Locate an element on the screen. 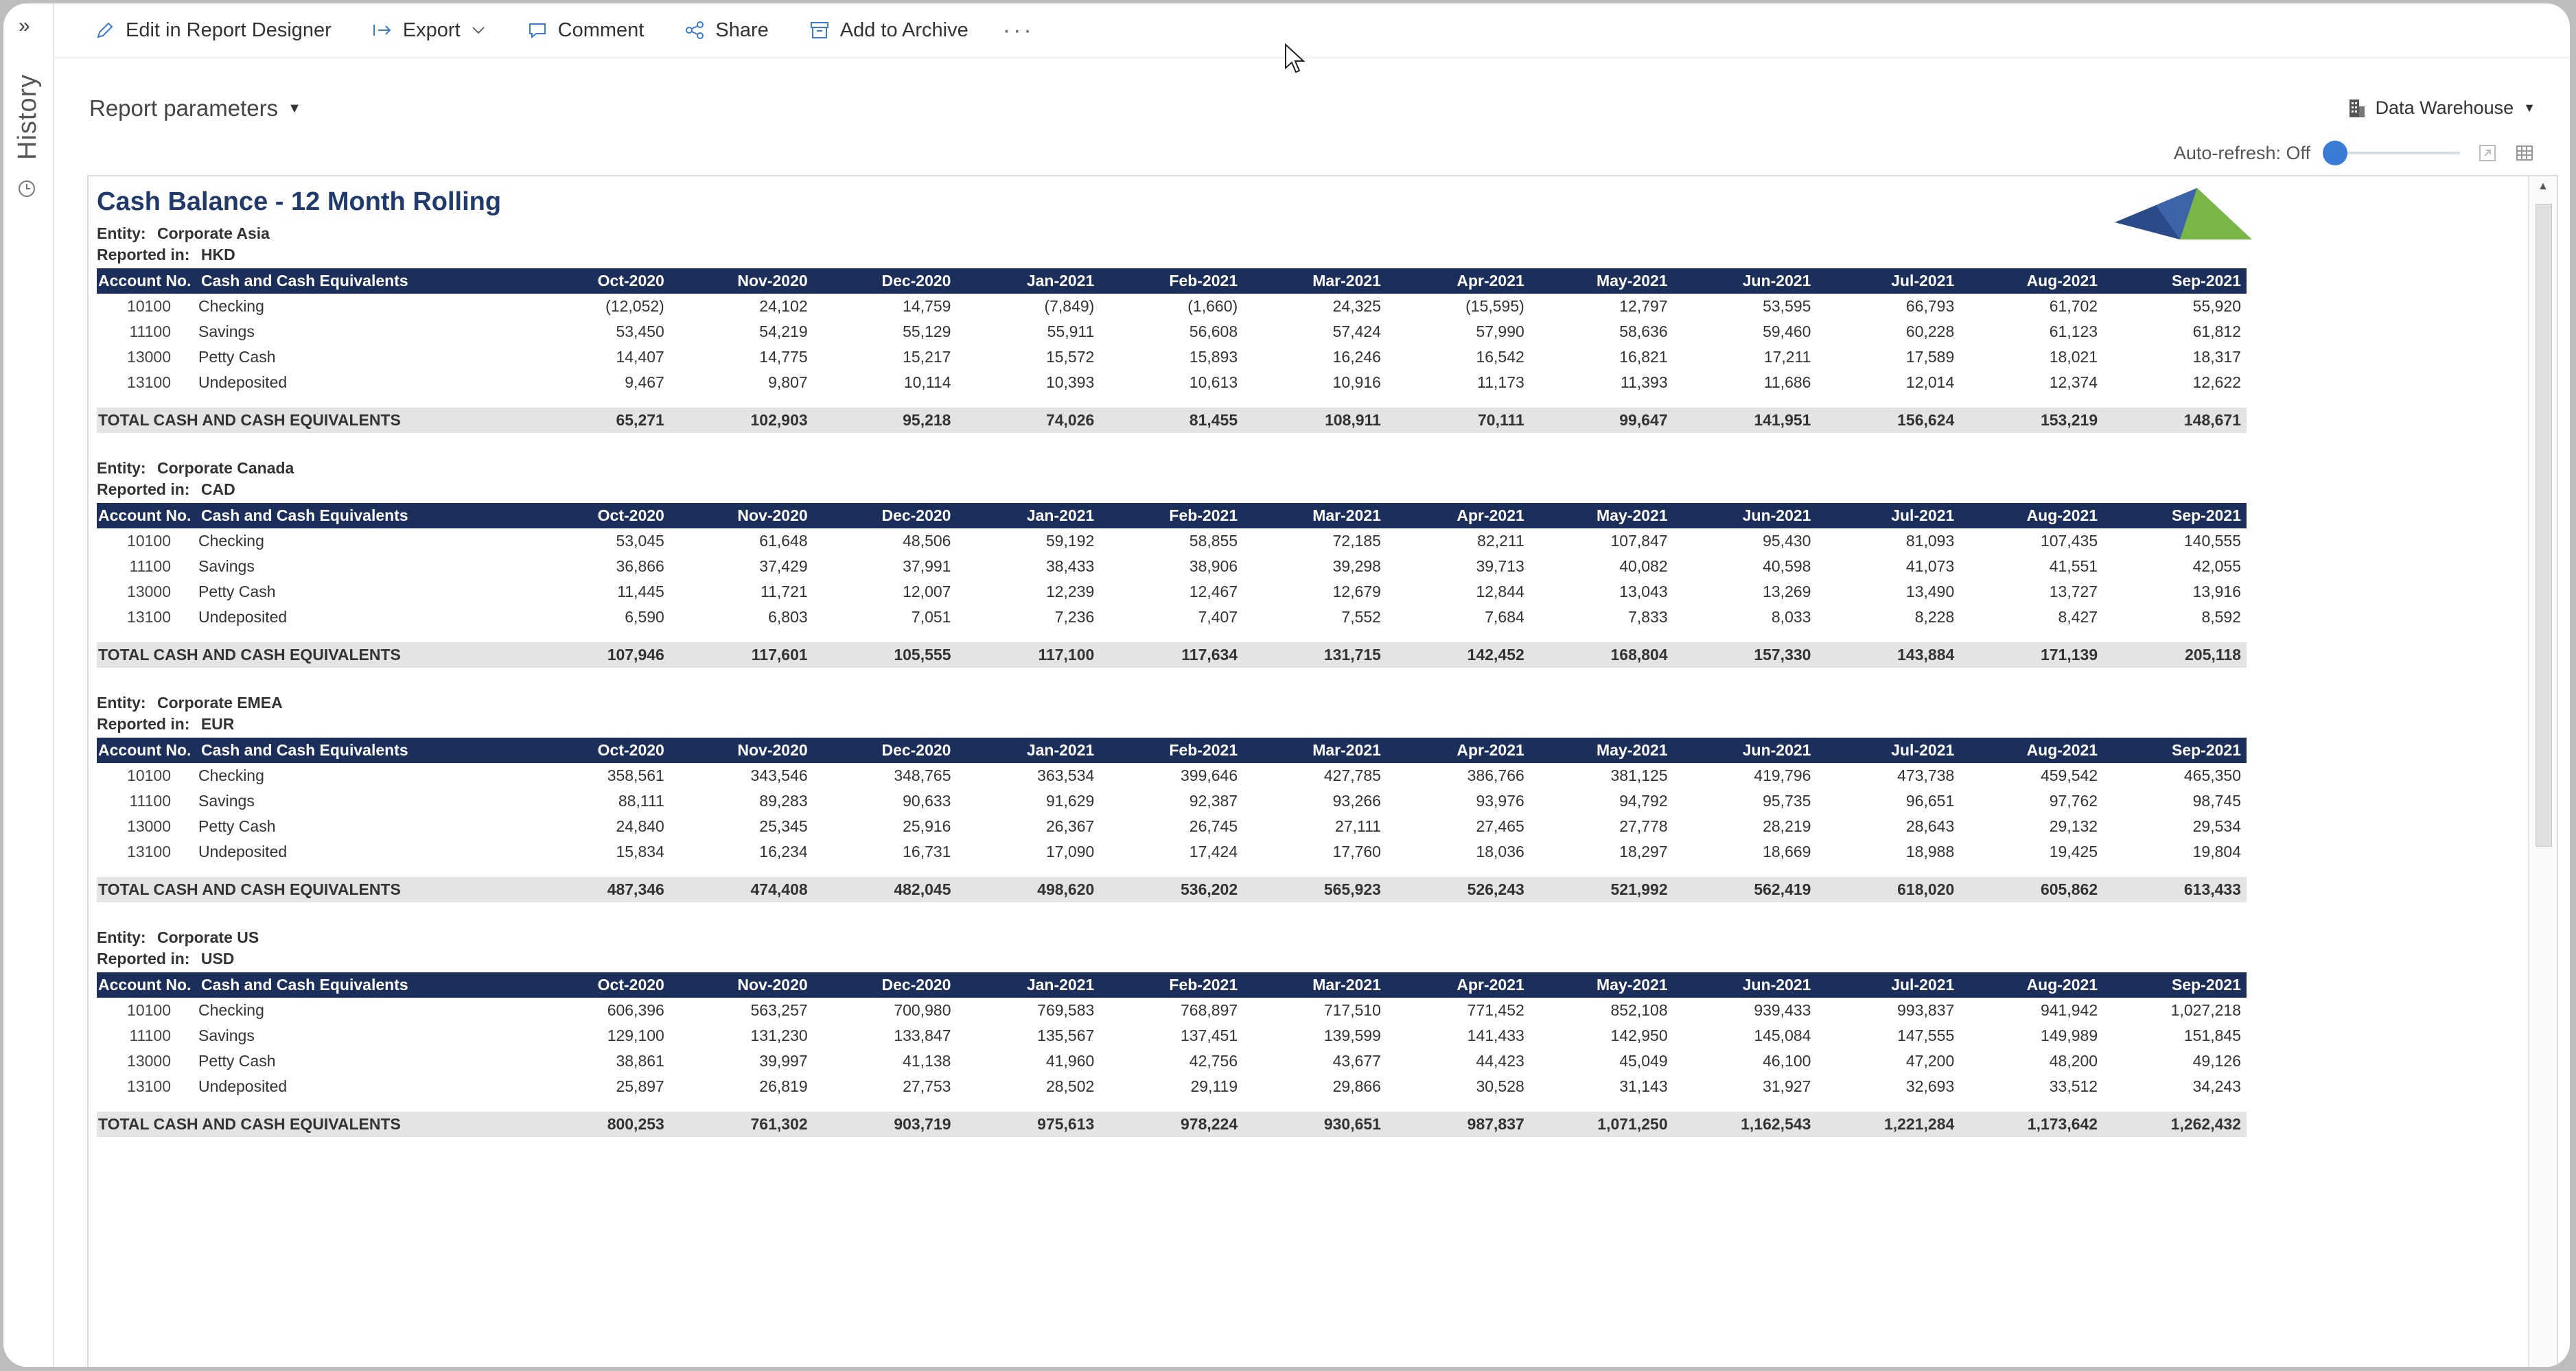 The width and height of the screenshot is (2576, 1371). balance-cell: (15,595) is located at coordinates (1494, 306).